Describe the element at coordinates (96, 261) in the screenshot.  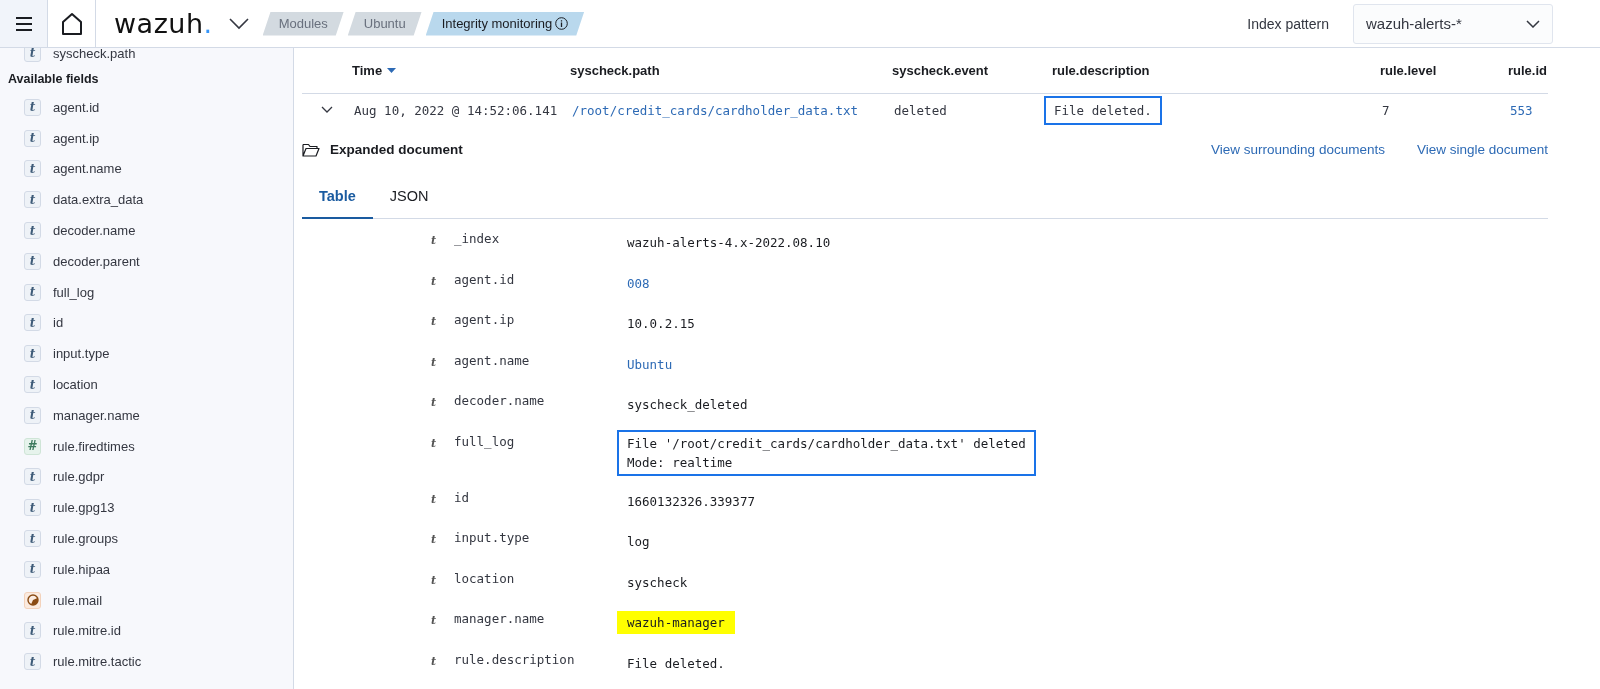
I see `field-name: decoder.parent` at that location.